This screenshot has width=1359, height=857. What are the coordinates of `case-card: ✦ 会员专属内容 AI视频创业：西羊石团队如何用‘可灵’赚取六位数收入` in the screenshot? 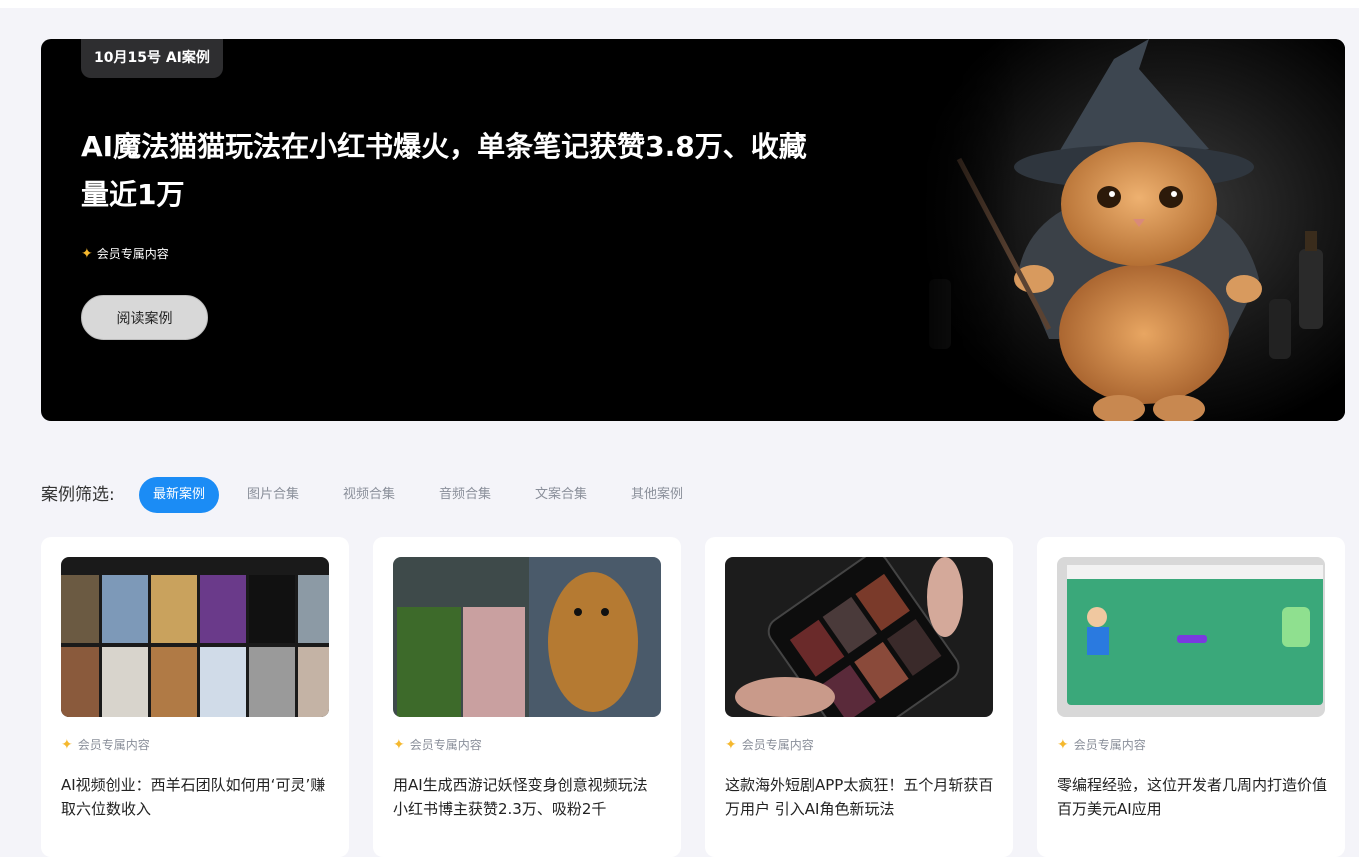 It's located at (195, 697).